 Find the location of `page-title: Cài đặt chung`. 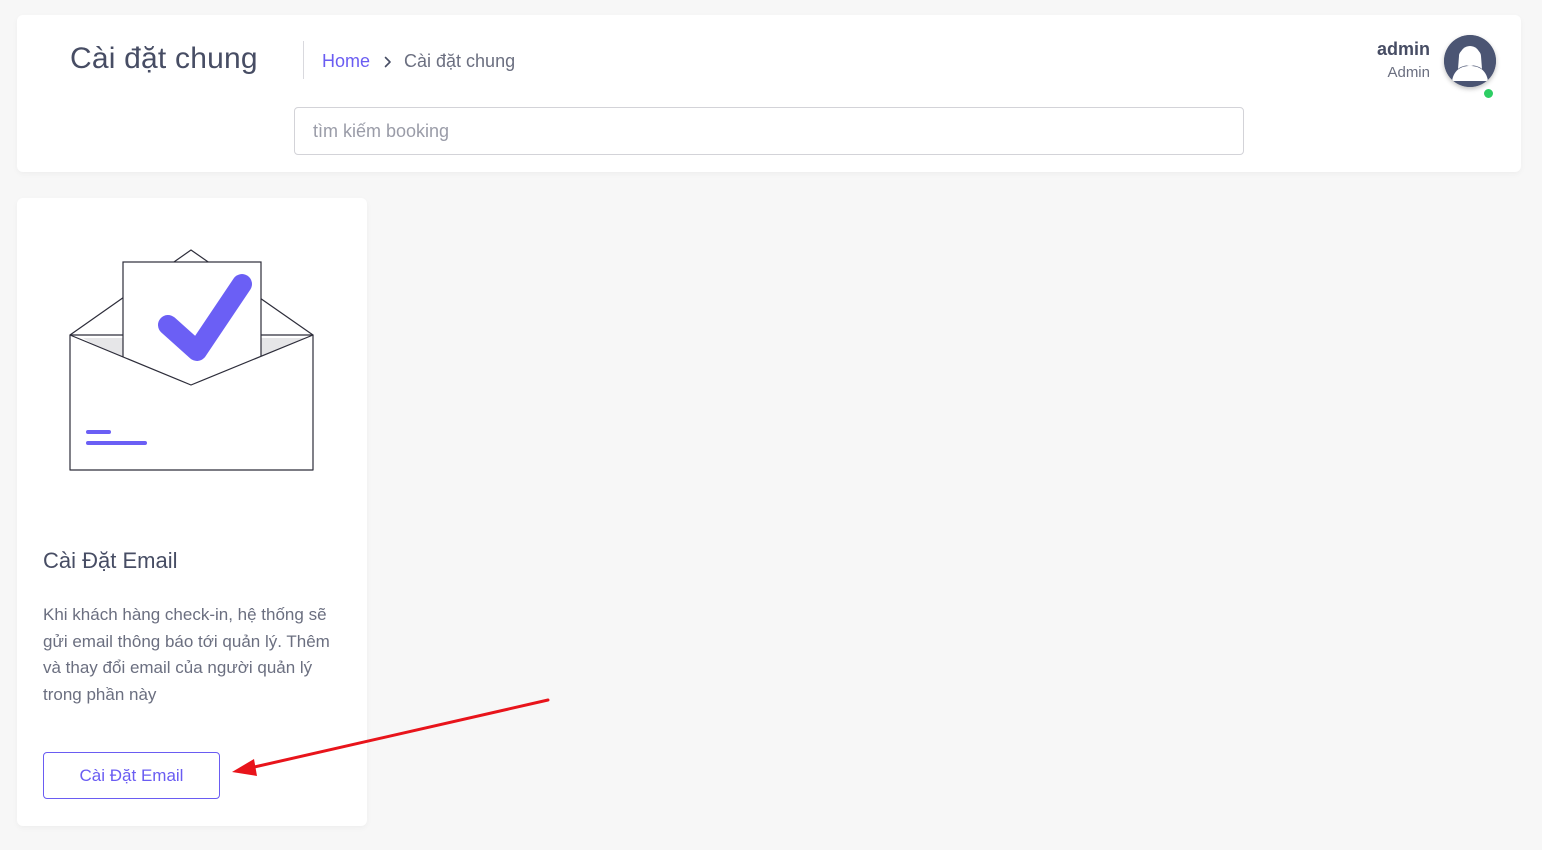

page-title: Cài đặt chung is located at coordinates (164, 58).